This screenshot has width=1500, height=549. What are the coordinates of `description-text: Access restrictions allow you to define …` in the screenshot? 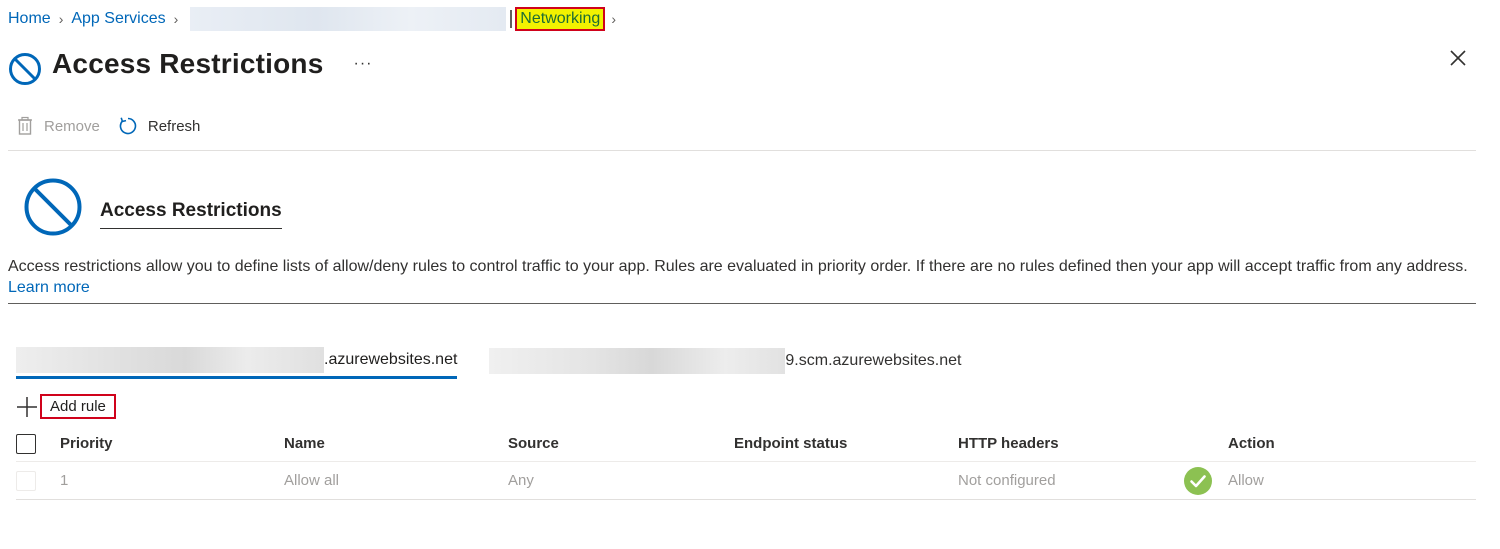 It's located at (738, 266).